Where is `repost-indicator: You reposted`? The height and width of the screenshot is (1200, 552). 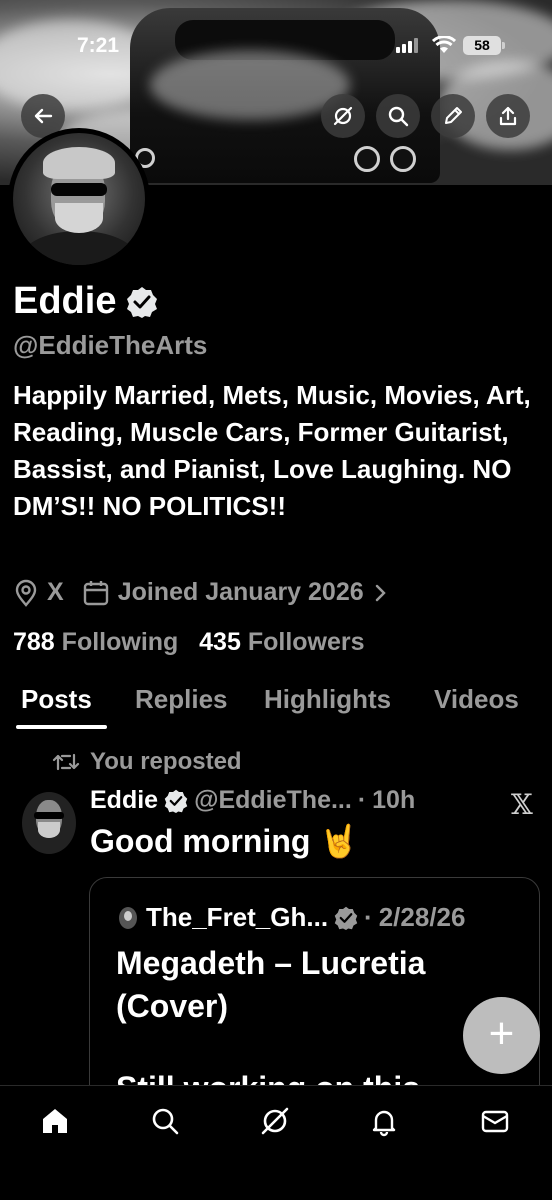
repost-indicator: You reposted is located at coordinates (147, 762).